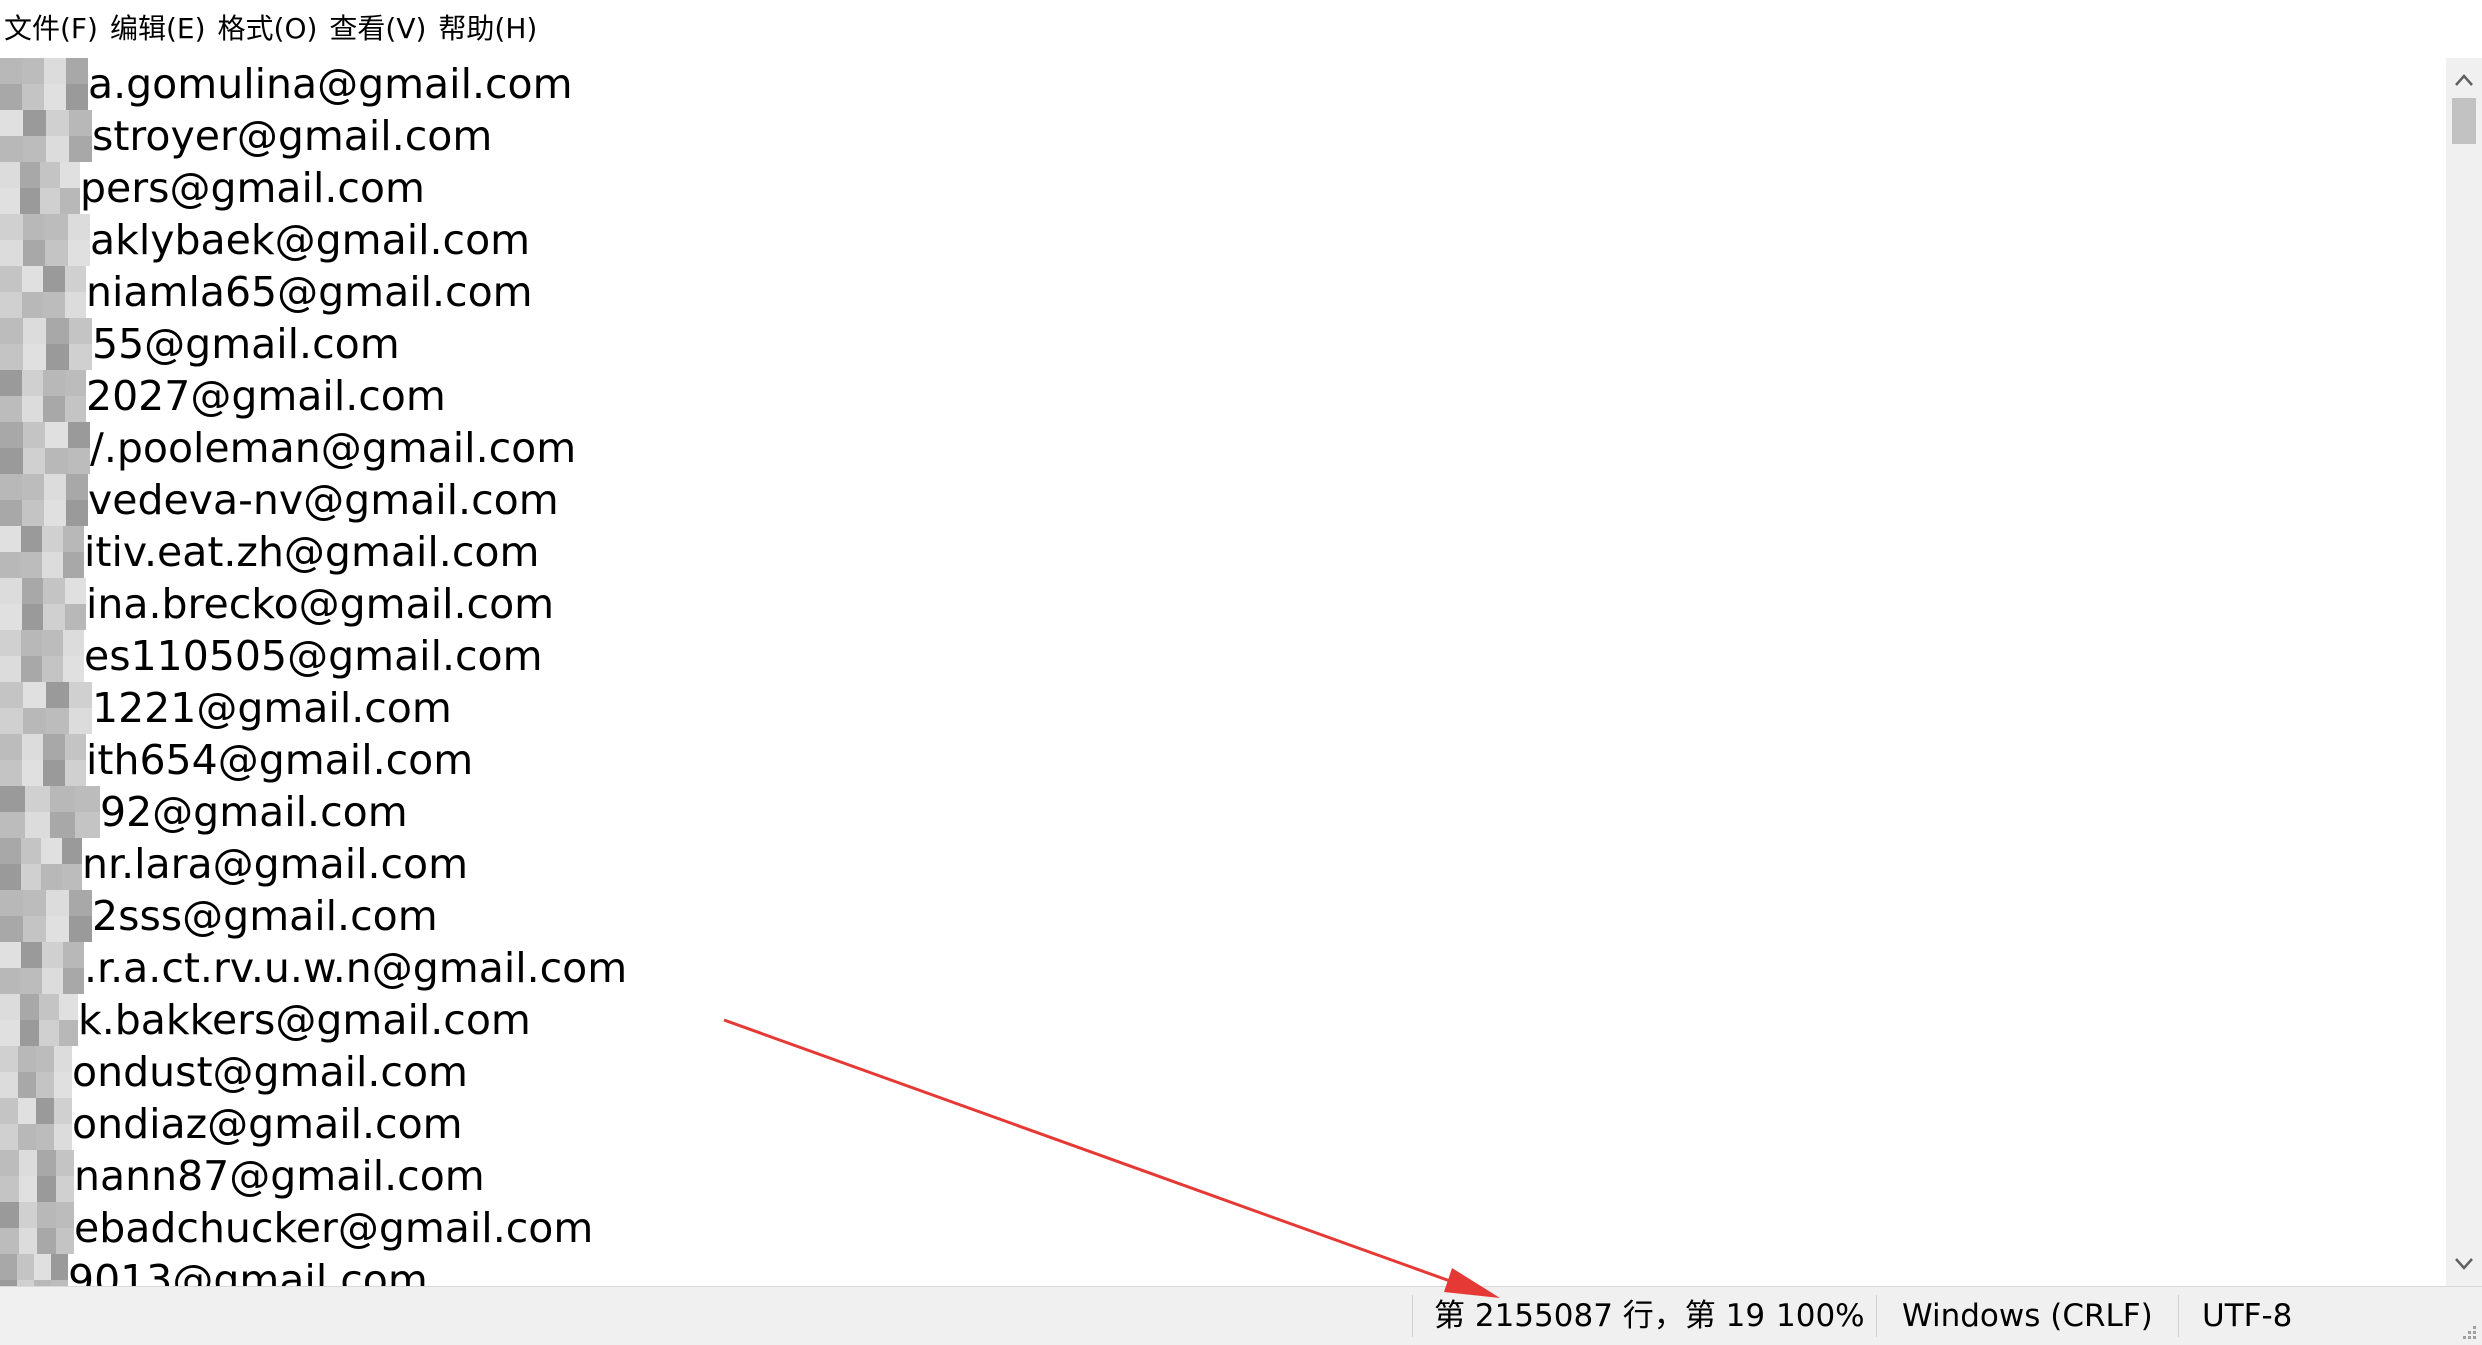 Image resolution: width=2482 pixels, height=1345 pixels. What do you see at coordinates (356, 968) in the screenshot?
I see `text-line: .r.a.ct.rv.u.w.n@gmail.com` at bounding box center [356, 968].